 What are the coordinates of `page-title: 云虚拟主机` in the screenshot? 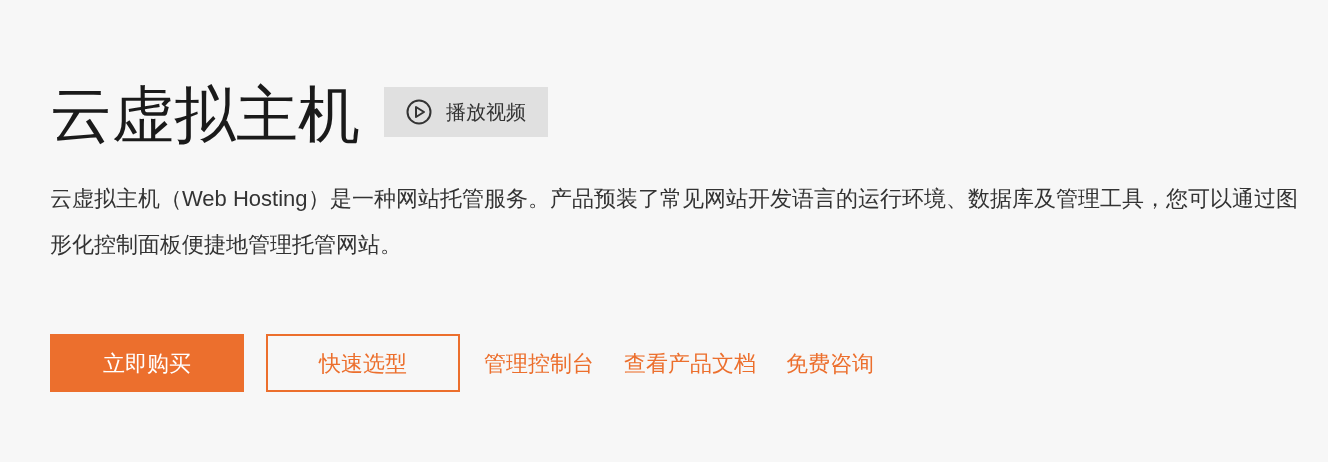 It's located at (205, 115).